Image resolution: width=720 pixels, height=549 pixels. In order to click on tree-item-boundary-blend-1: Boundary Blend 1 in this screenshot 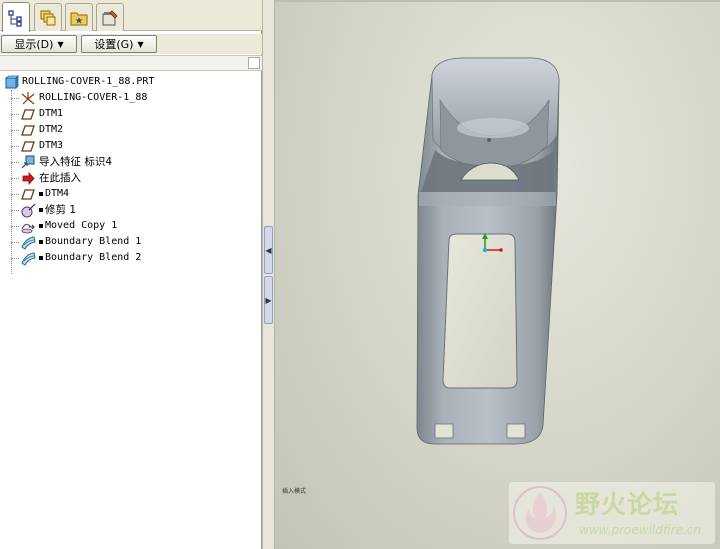, I will do `click(80, 242)`.